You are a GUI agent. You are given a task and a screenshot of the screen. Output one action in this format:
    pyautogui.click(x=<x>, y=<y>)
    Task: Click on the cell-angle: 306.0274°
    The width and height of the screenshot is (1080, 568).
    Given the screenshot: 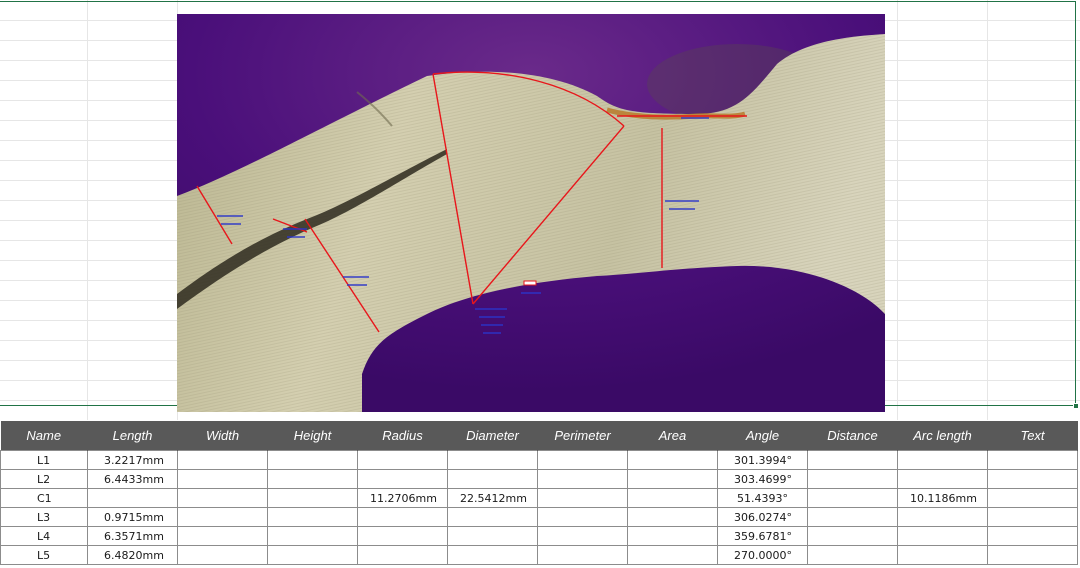 What is the action you would take?
    pyautogui.click(x=762, y=517)
    